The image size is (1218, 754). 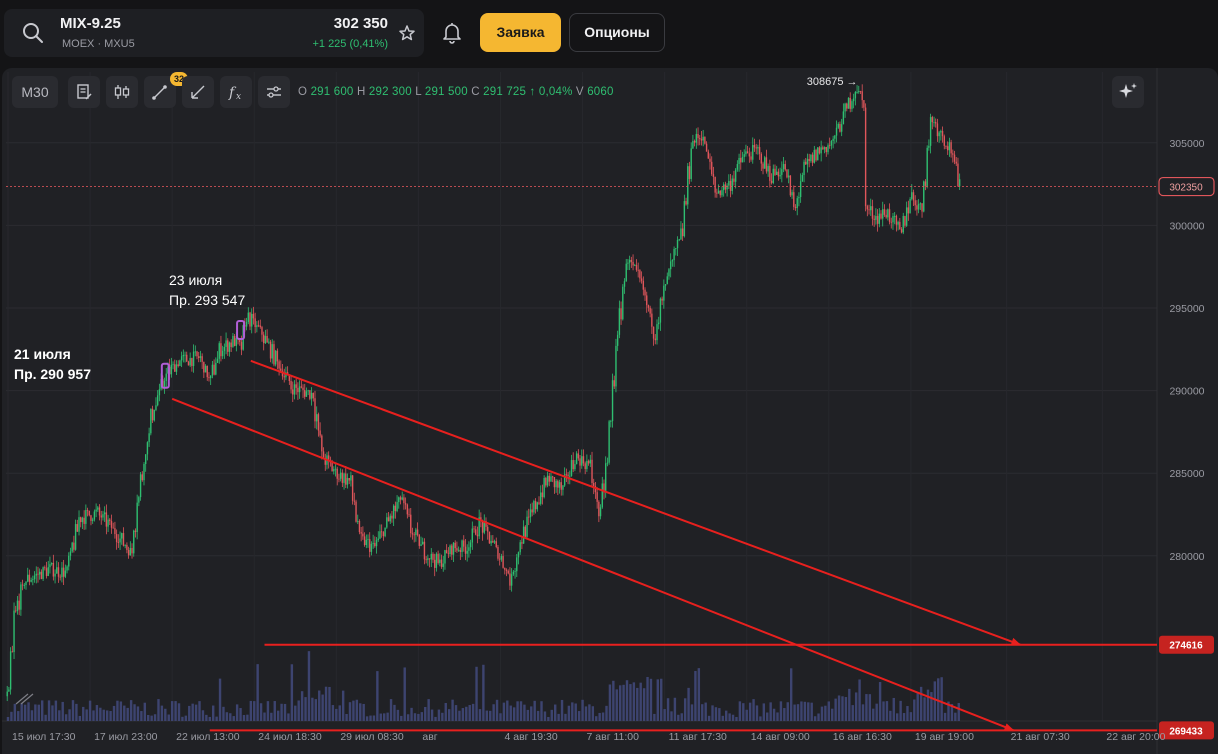 What do you see at coordinates (1186, 309) in the screenshot?
I see `y-tick-label: 295000` at bounding box center [1186, 309].